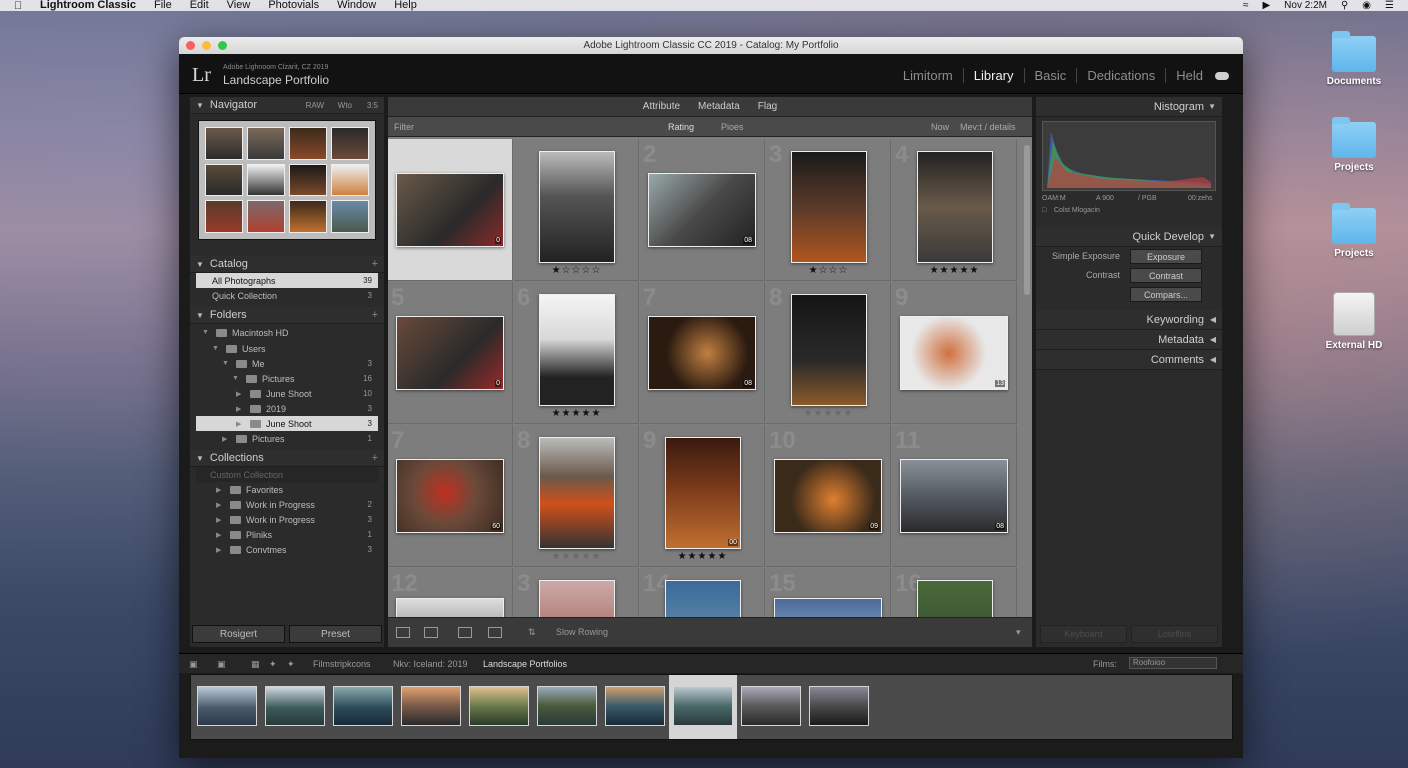 Image resolution: width=1408 pixels, height=768 pixels. What do you see at coordinates (702, 592) in the screenshot?
I see `grid-cell: 14` at bounding box center [702, 592].